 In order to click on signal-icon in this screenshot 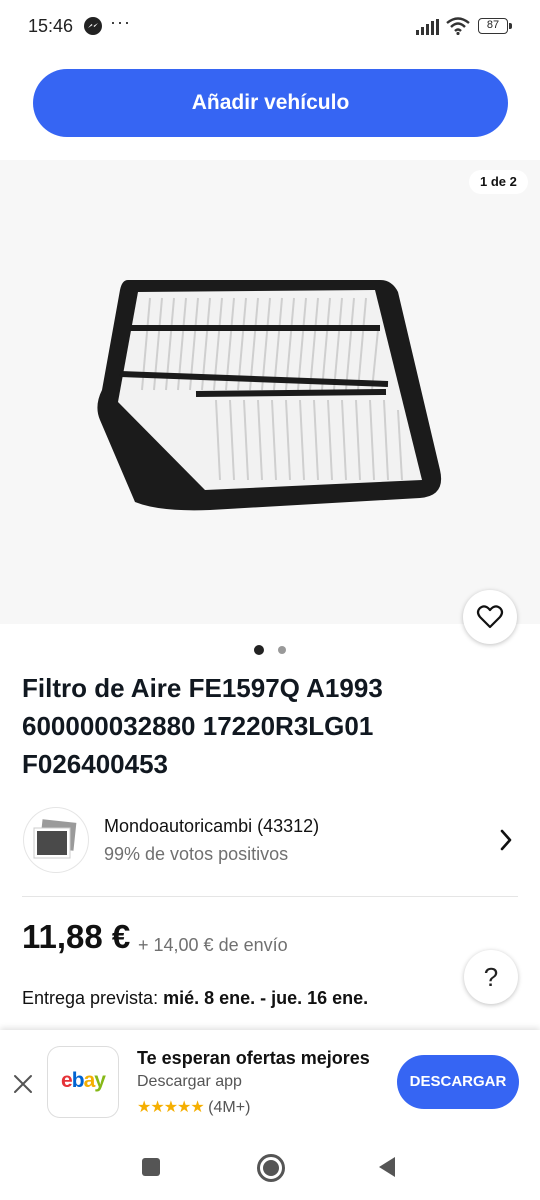, I will do `click(427, 27)`.